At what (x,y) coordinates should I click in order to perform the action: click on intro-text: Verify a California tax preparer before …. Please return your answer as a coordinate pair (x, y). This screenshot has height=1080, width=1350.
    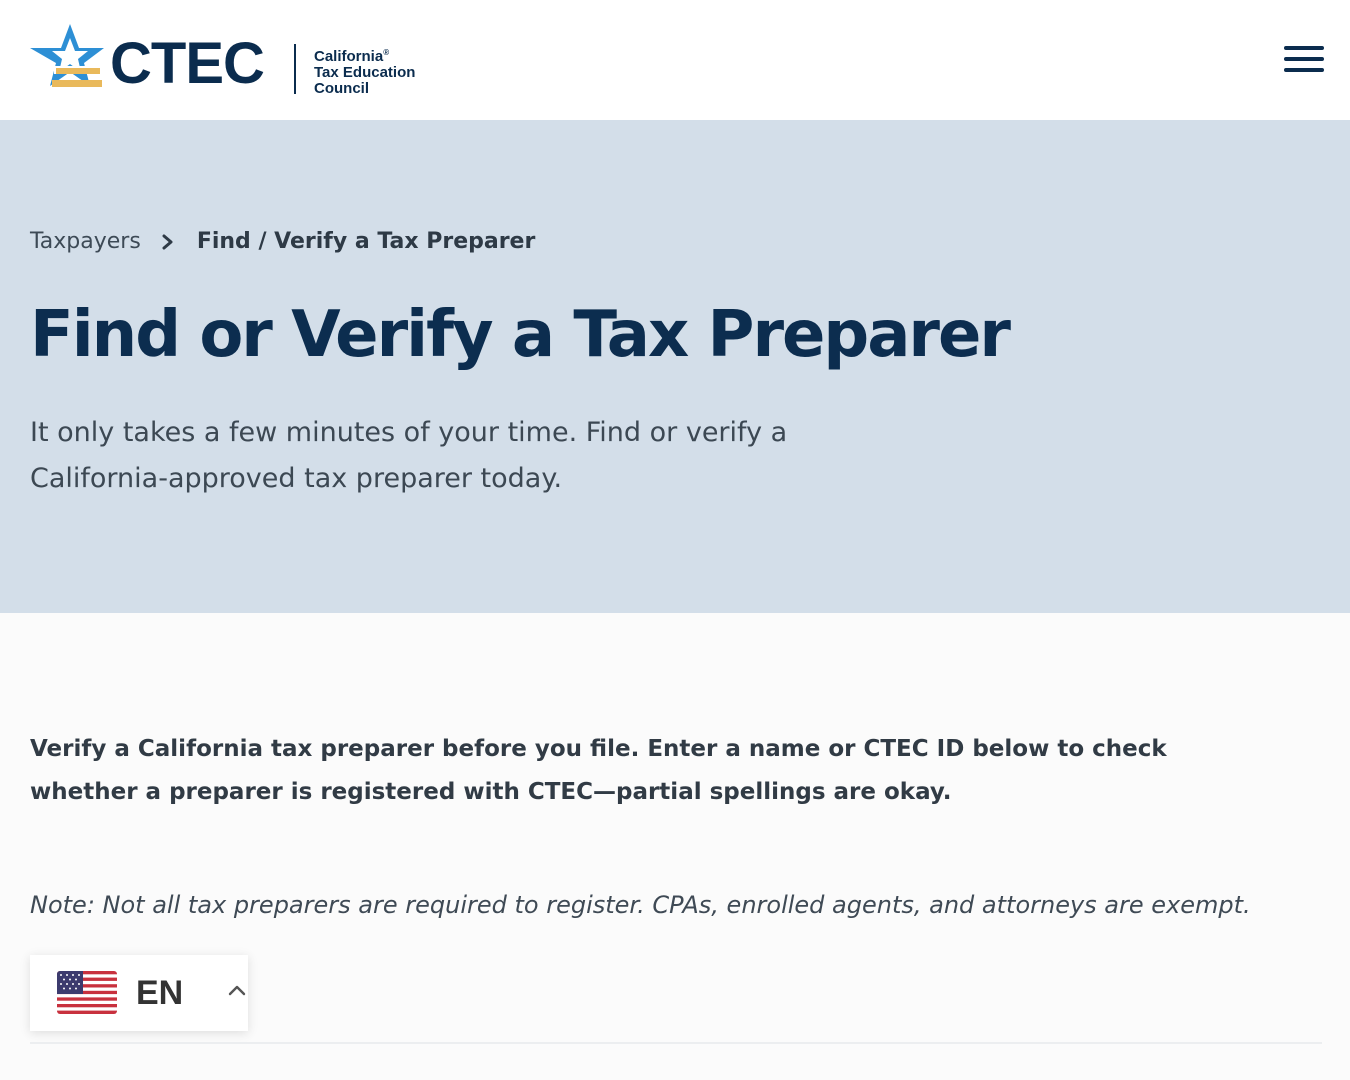
    Looking at the image, I should click on (598, 770).